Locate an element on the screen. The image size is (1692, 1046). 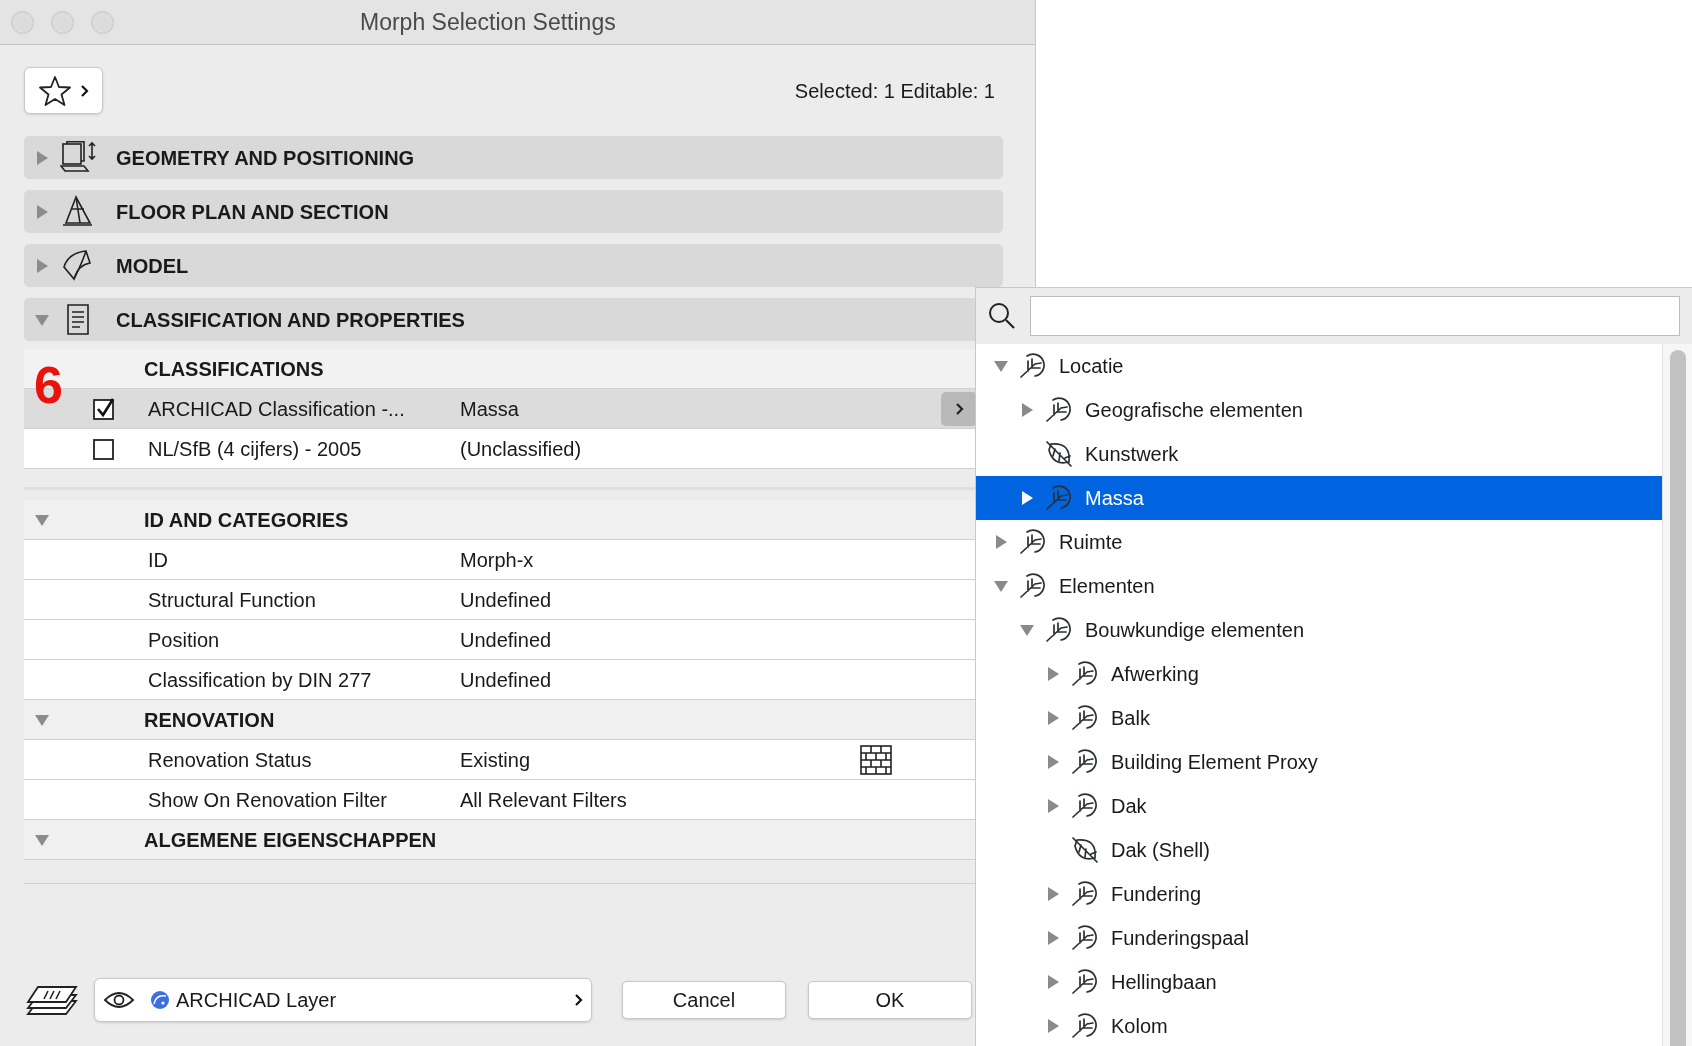
classification-value: (Unclassified) is located at coordinates (521, 449).